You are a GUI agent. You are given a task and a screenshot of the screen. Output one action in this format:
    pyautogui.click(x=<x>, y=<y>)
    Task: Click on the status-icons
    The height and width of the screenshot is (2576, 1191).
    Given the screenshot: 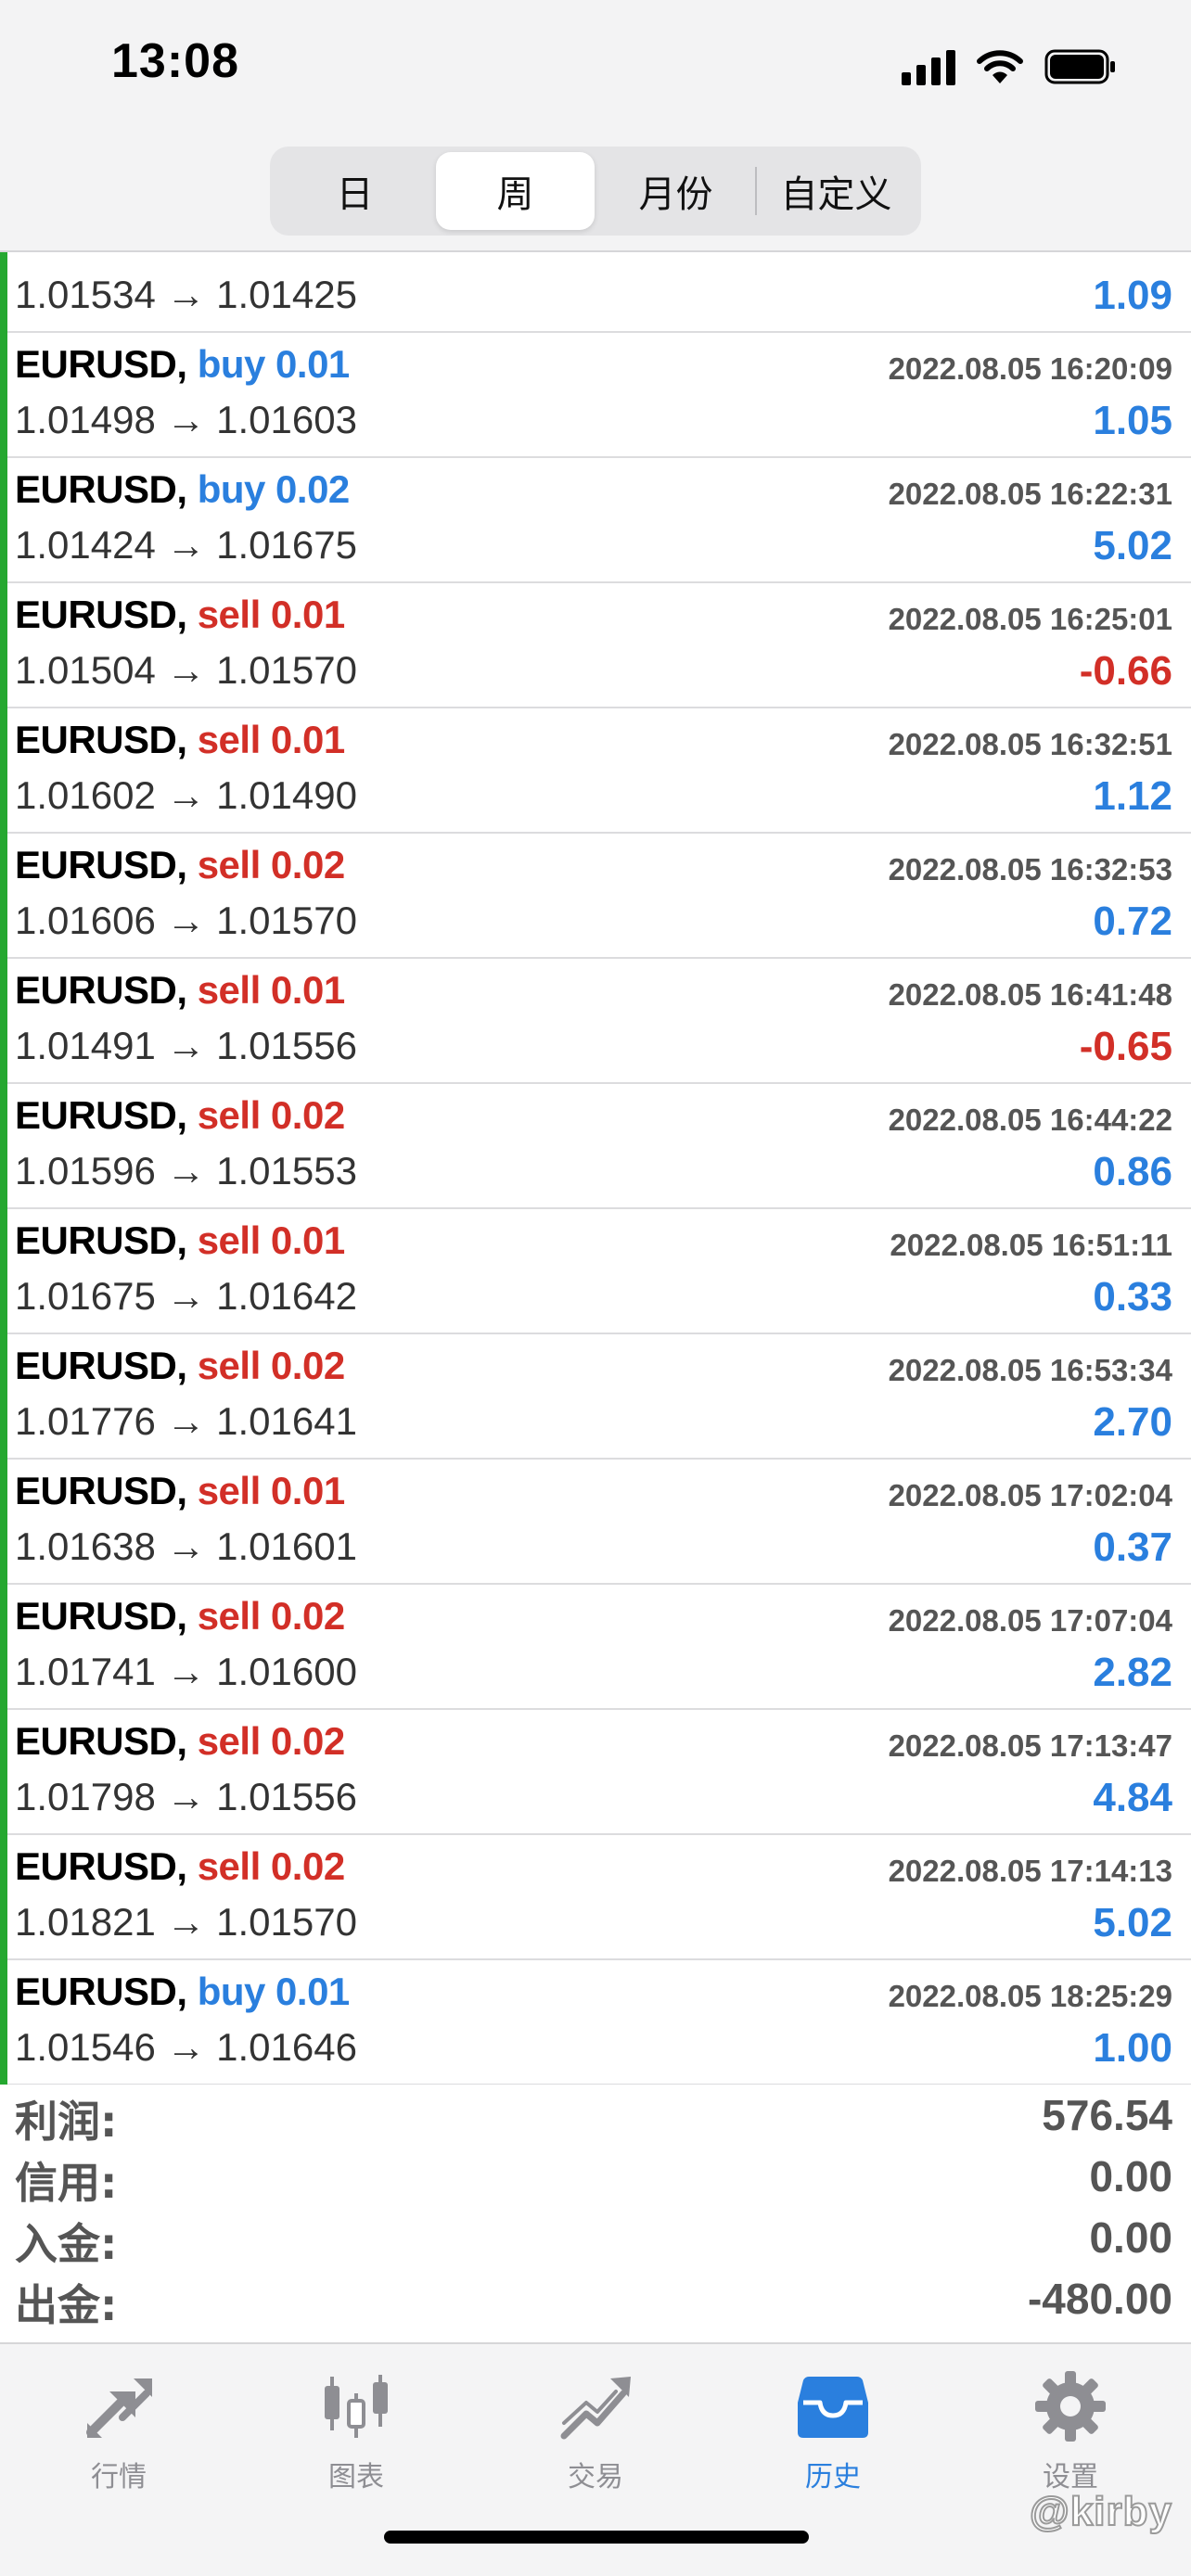 What is the action you would take?
    pyautogui.click(x=1010, y=67)
    